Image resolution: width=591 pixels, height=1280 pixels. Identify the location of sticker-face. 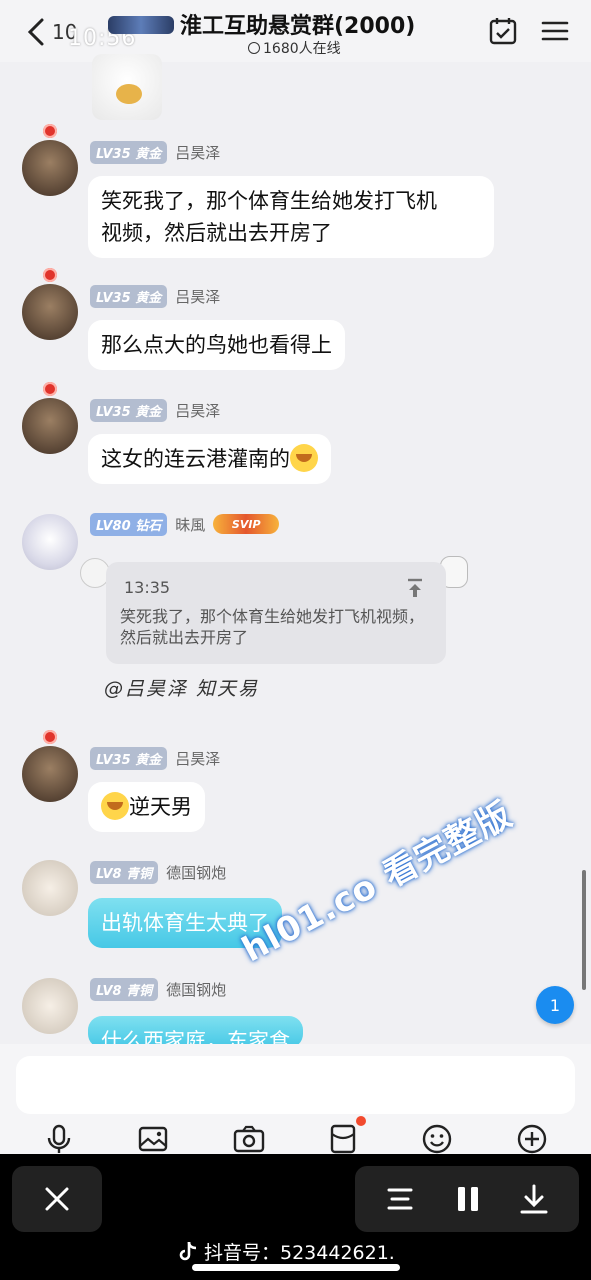
(129, 94).